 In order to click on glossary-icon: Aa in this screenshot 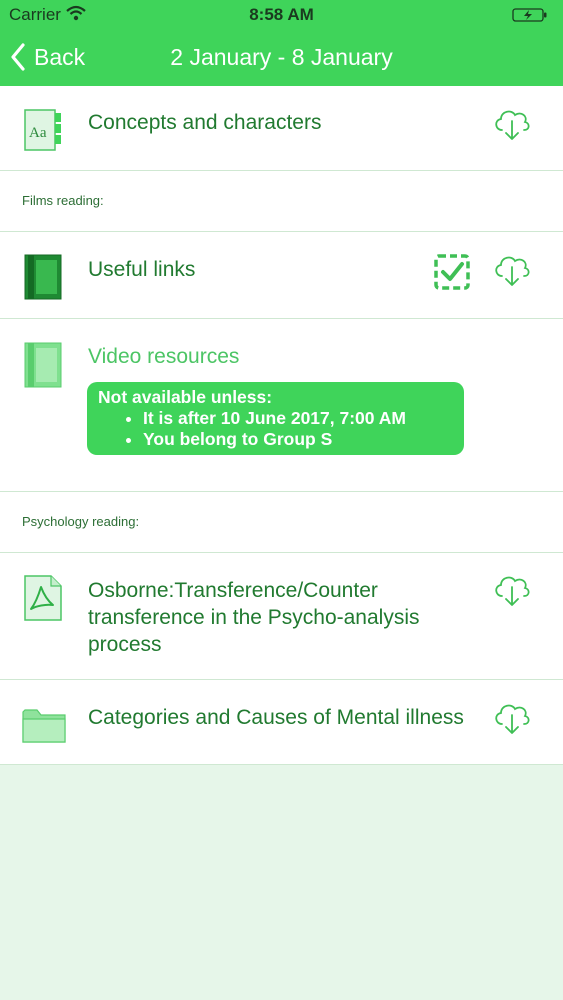, I will do `click(42, 130)`.